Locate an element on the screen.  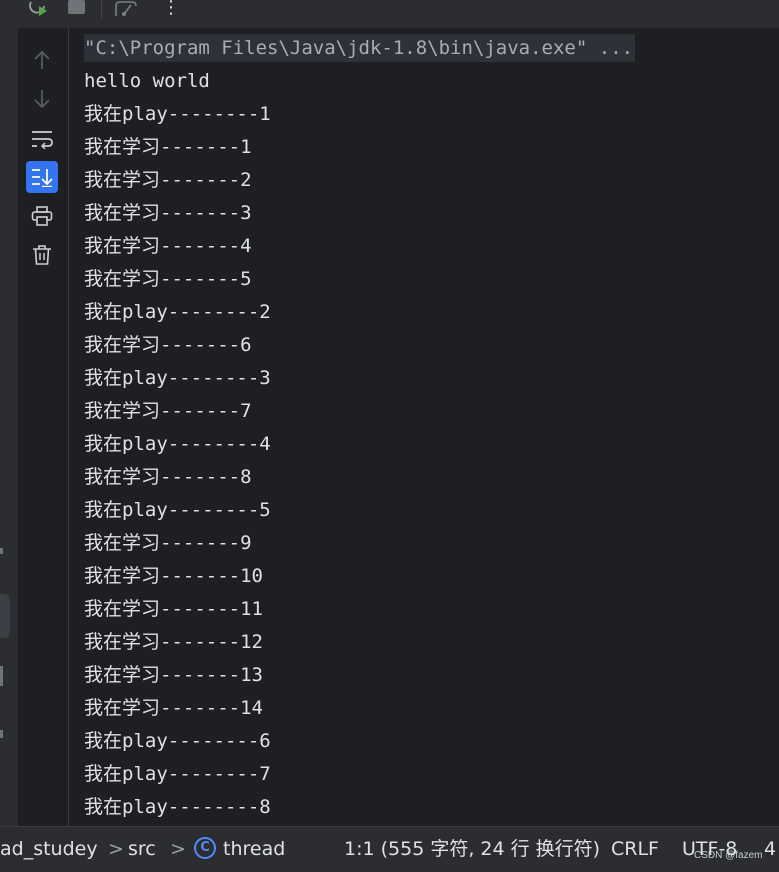
watermark: CSDN @fazem is located at coordinates (728, 855).